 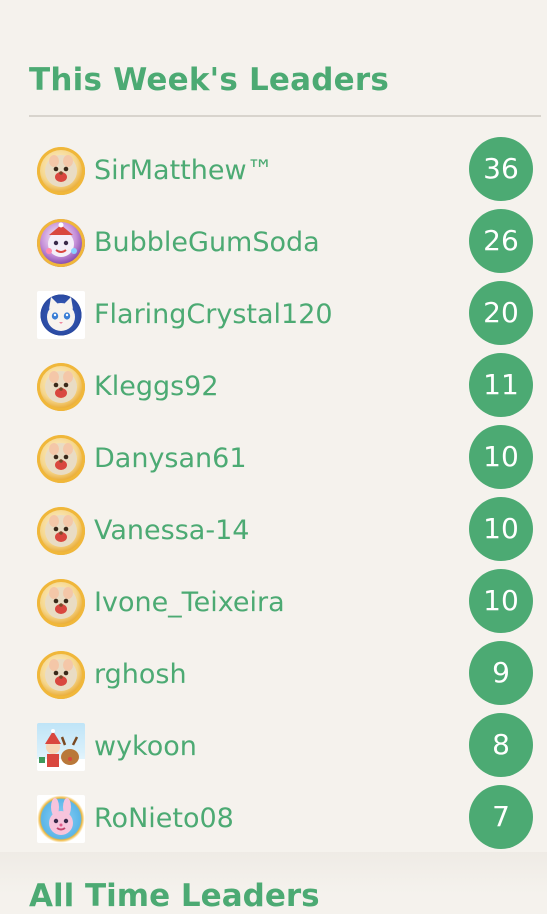 I want to click on leaderboard-row: RoNieto08 7, so click(x=273, y=817).